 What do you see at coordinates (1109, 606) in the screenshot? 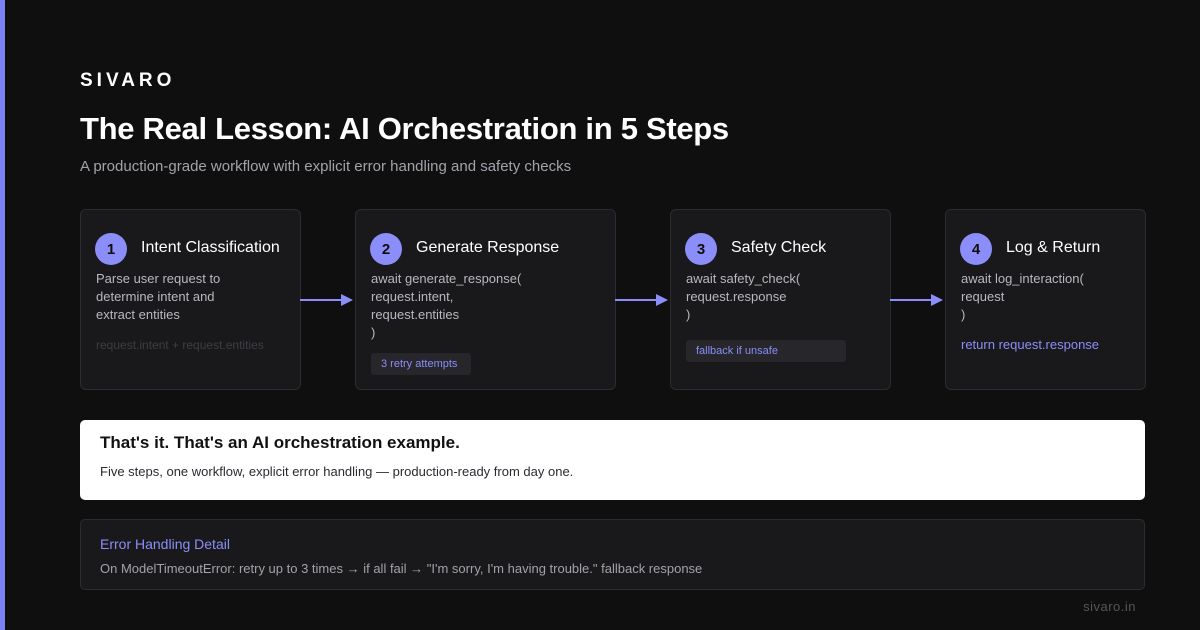
I see `footer-url: sivaro.in` at bounding box center [1109, 606].